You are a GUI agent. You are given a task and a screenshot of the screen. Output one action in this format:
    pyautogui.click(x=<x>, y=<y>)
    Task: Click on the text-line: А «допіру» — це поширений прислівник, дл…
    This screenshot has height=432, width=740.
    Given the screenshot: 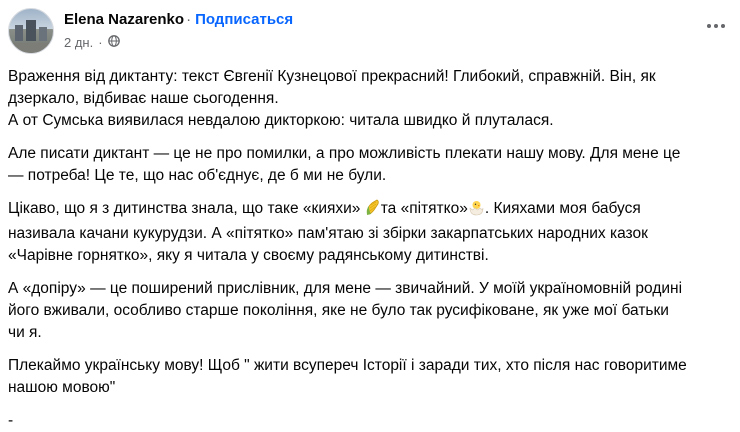 What is the action you would take?
    pyautogui.click(x=345, y=288)
    